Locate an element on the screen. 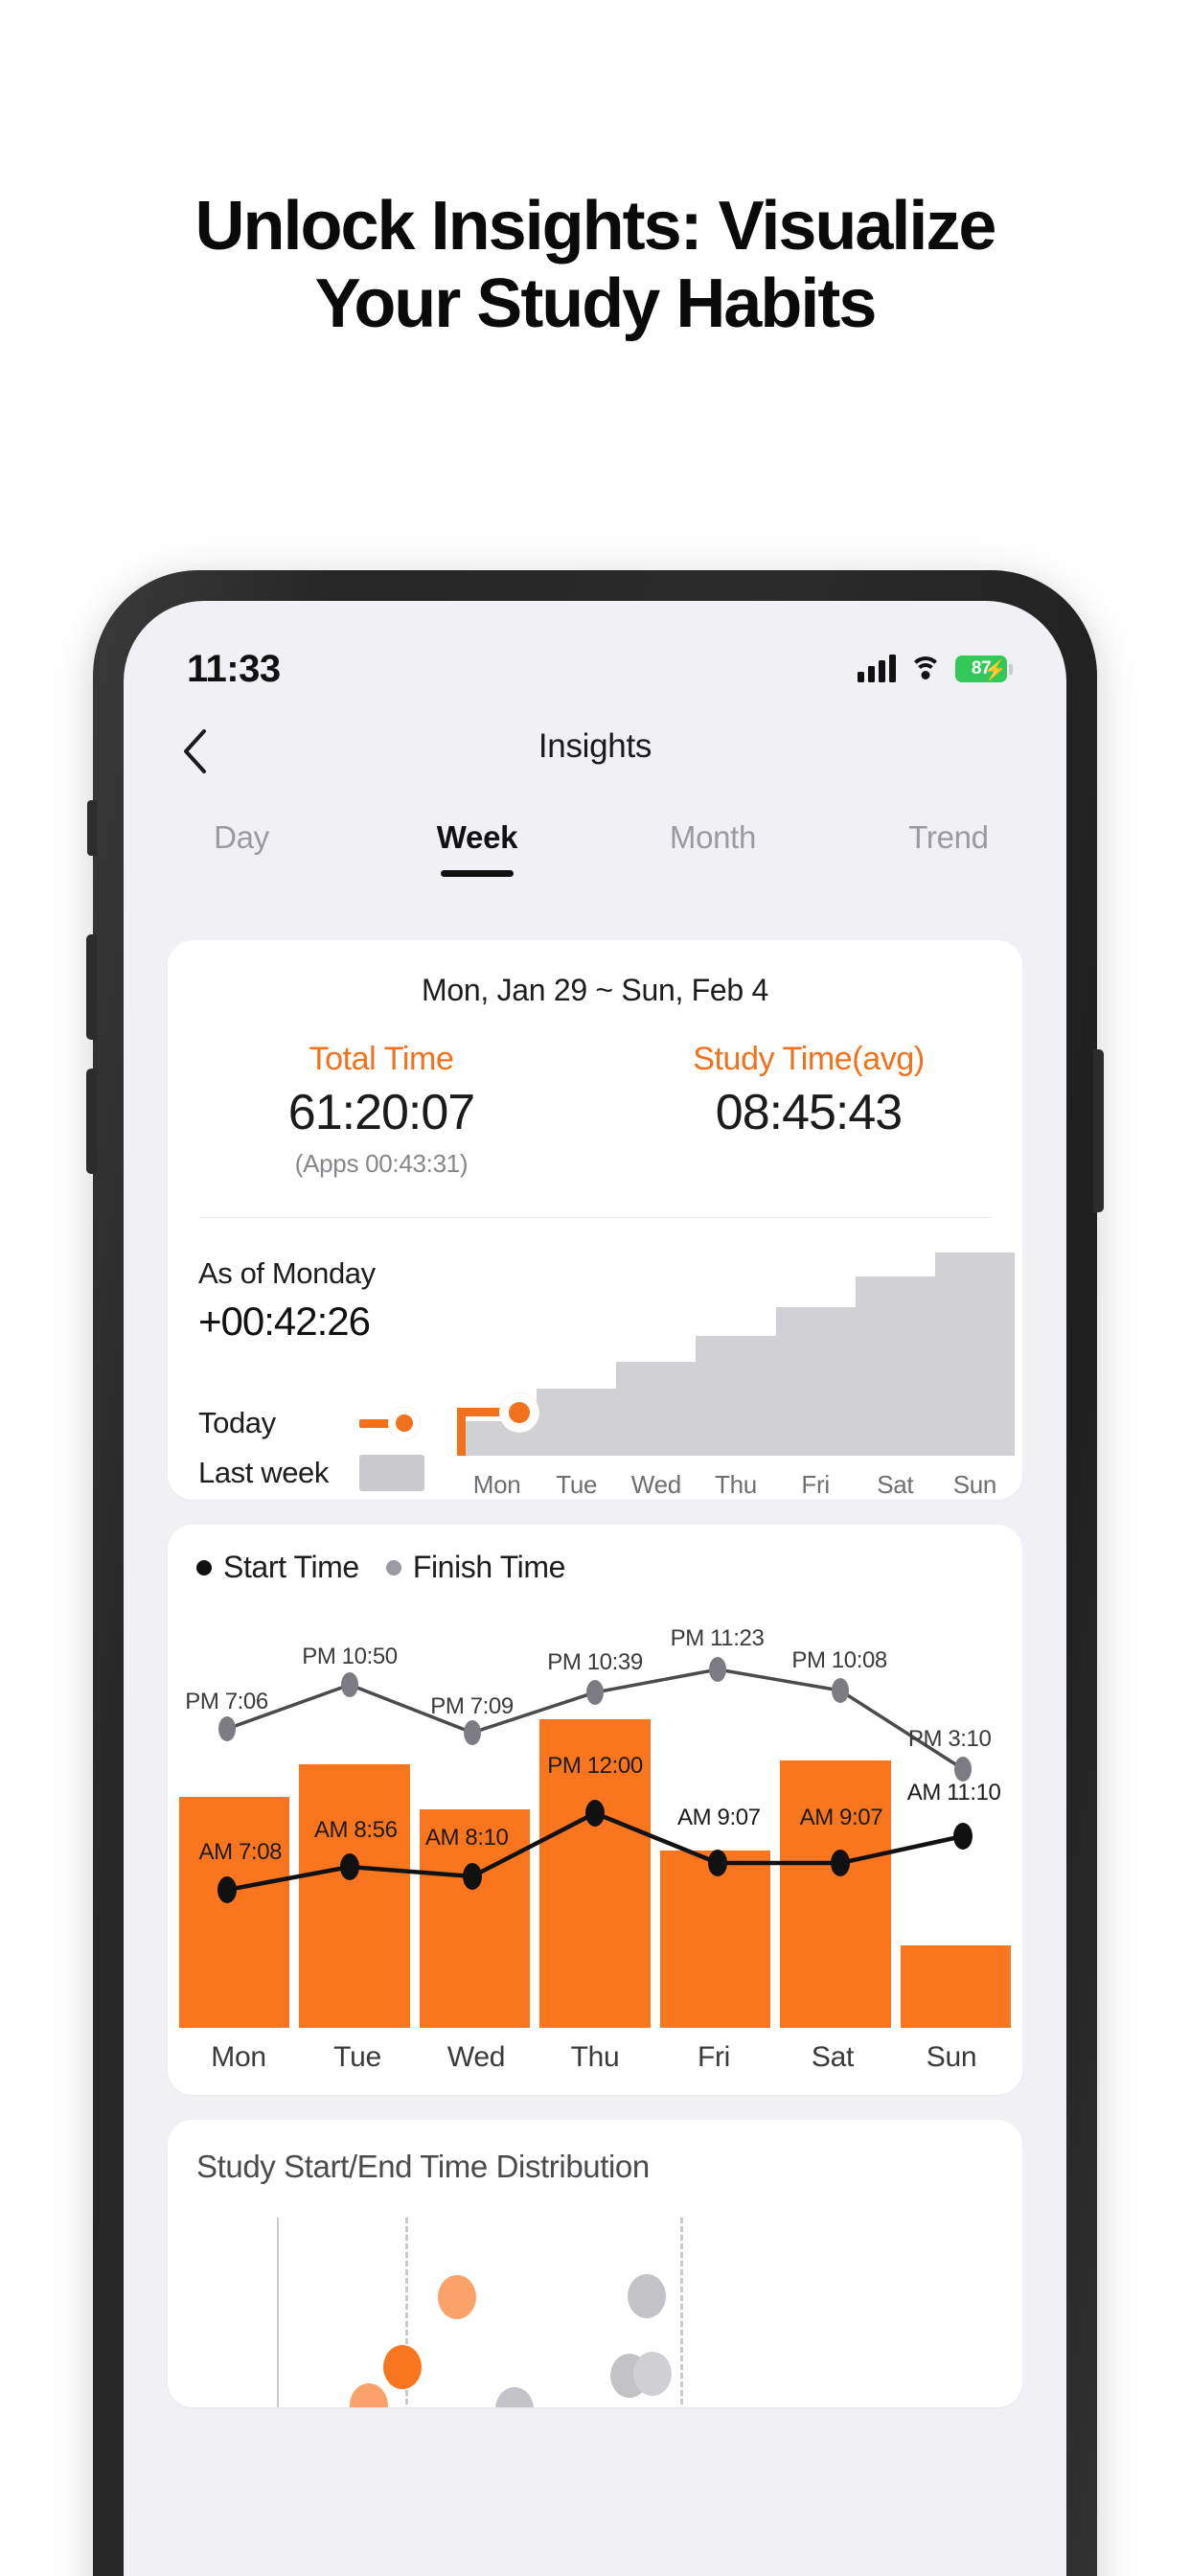  volume-up-button is located at coordinates (91, 987).